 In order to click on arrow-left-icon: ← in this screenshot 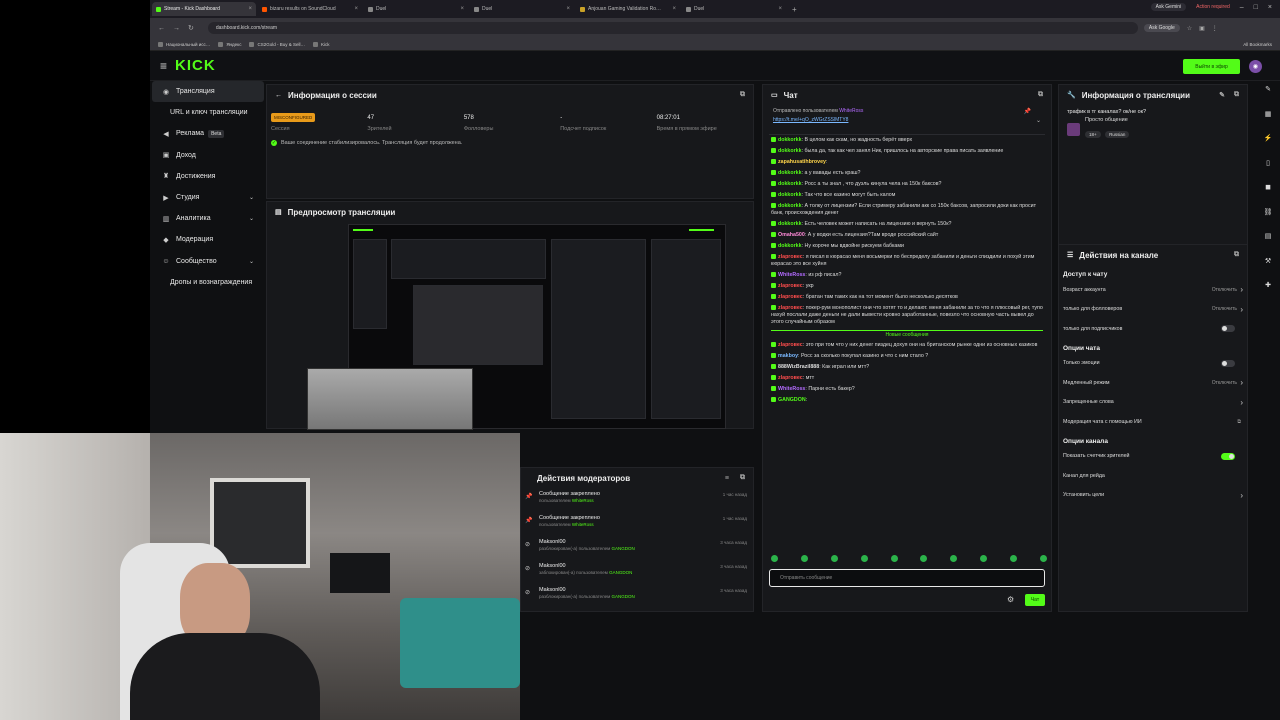, I will do `click(278, 95)`.